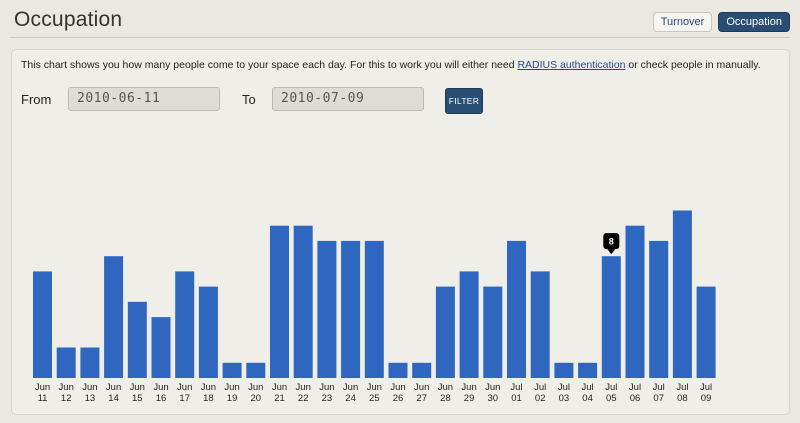  I want to click on tab-bar: Turnover Occupation, so click(721, 22).